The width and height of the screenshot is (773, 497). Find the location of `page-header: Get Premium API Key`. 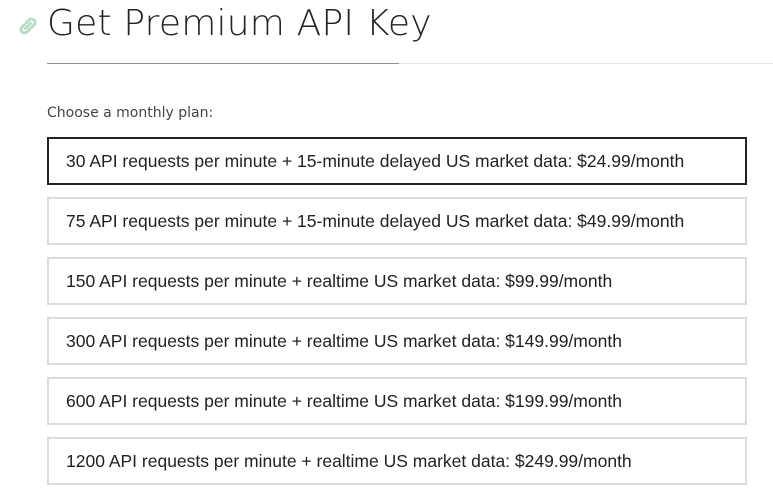

page-header: Get Premium API Key is located at coordinates (386, 33).